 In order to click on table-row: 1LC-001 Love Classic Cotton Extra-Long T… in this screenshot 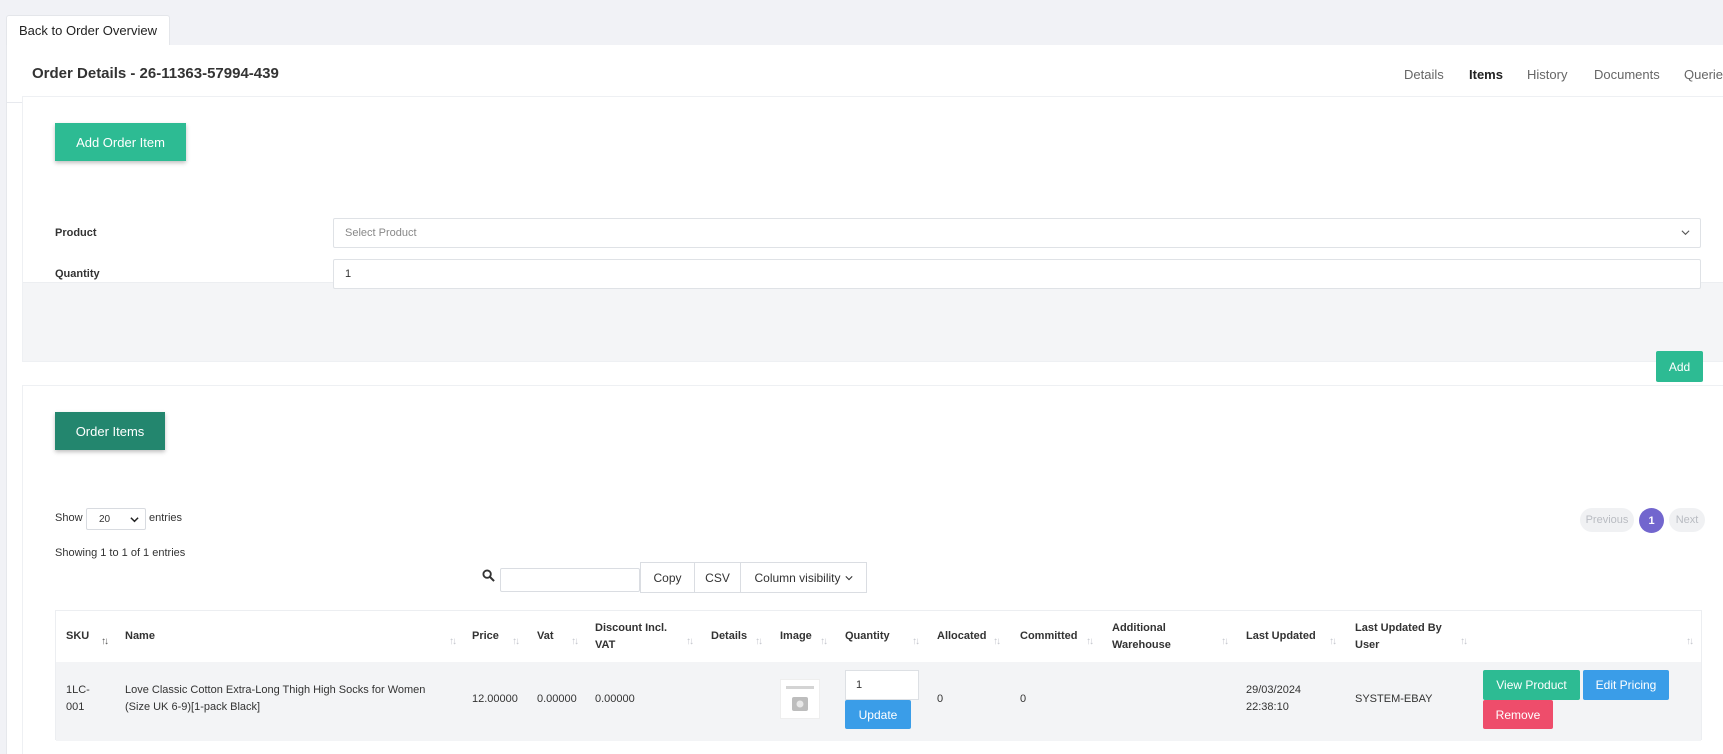, I will do `click(878, 701)`.